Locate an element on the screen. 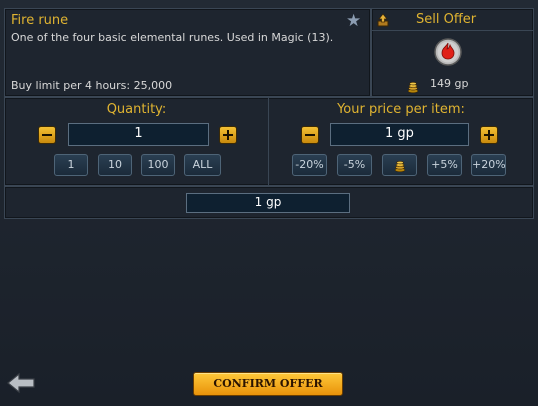 The height and width of the screenshot is (406, 538). price-plus-5-button: +5% is located at coordinates (444, 165).